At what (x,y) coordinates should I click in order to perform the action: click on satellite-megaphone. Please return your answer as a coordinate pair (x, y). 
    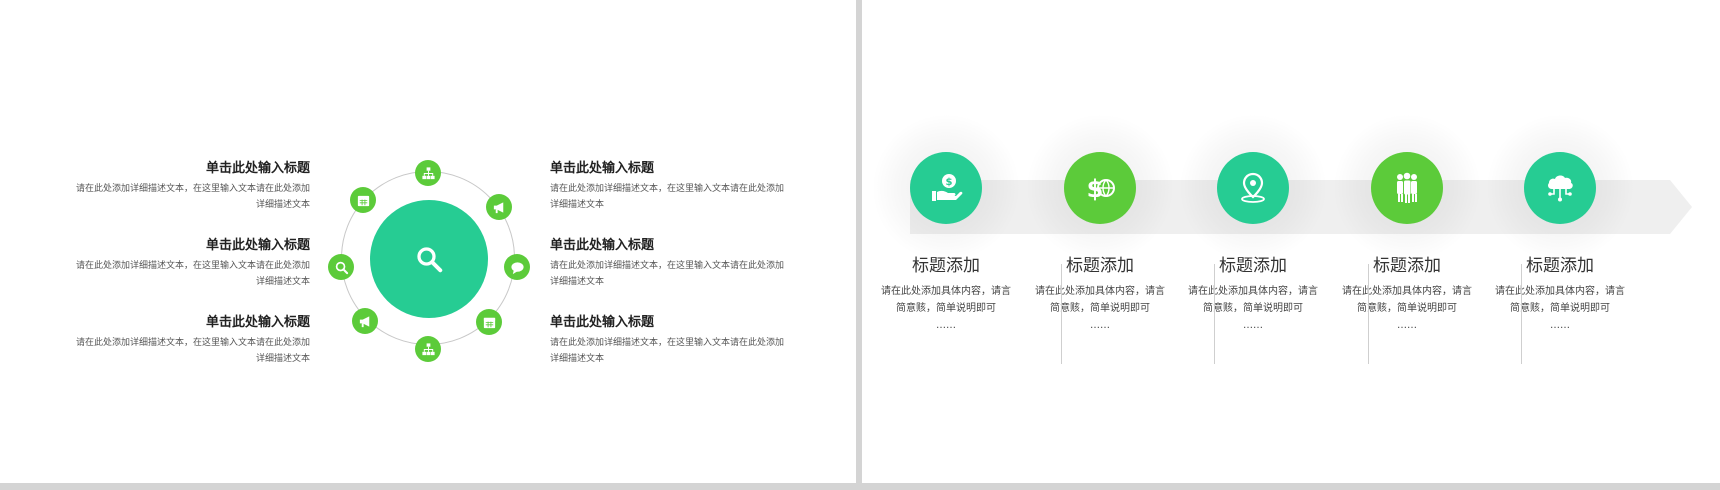
    Looking at the image, I should click on (499, 207).